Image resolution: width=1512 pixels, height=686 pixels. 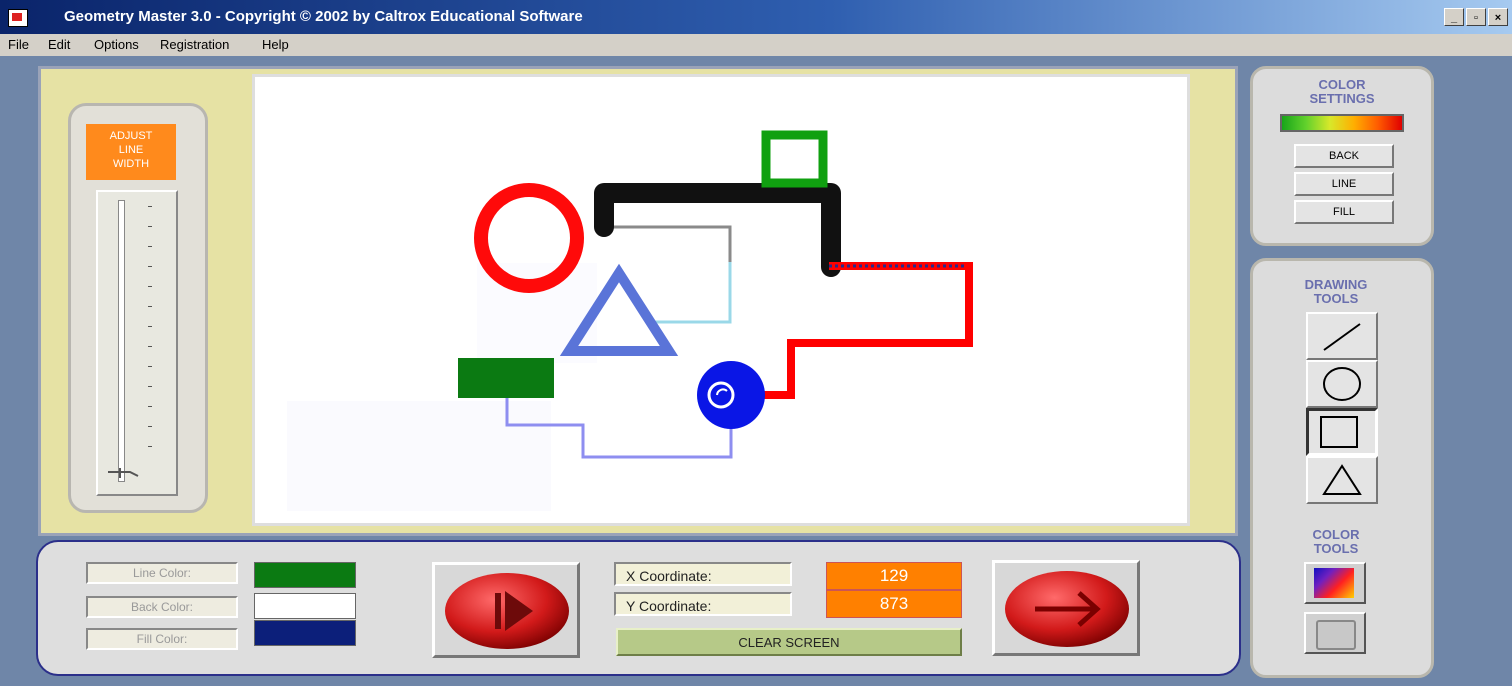 I want to click on menu-edit: Edit, so click(x=59, y=44).